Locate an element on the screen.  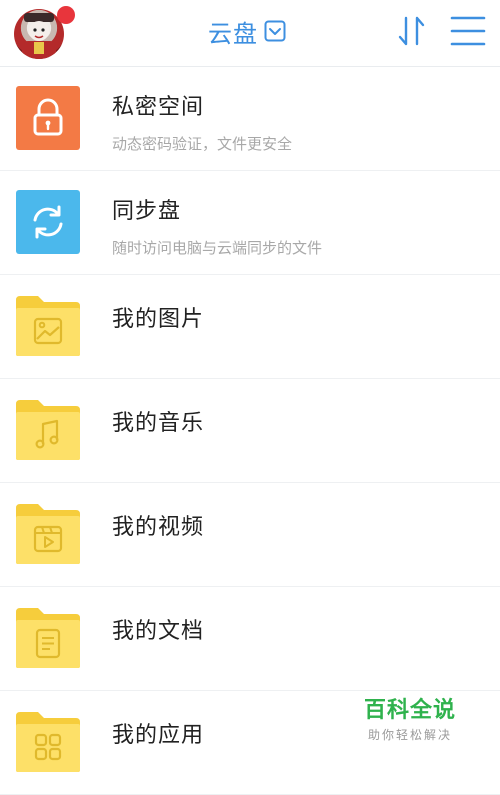
item-sublabel: 随时访问电脑与云端同步的文件 is located at coordinates (217, 248).